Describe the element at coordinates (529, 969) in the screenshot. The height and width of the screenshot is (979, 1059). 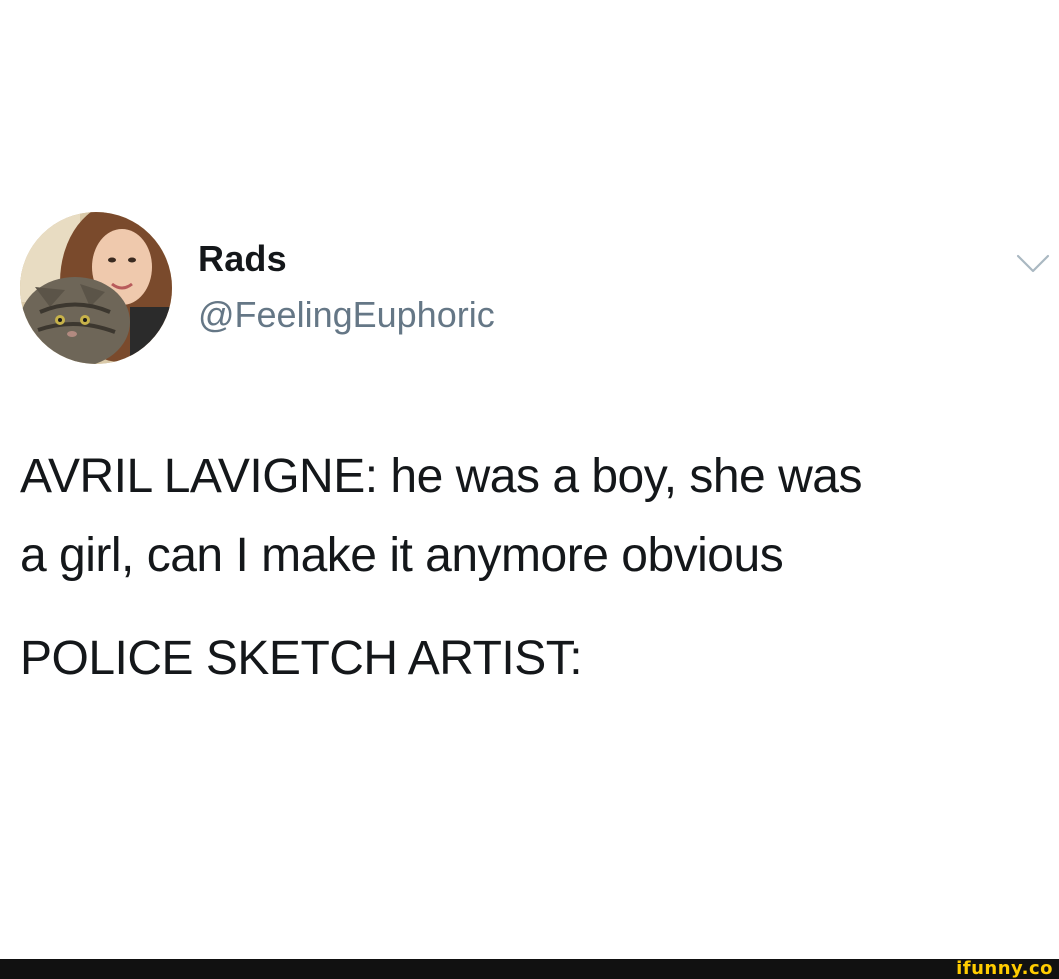
I see `watermark-bar: ifunny.co` at that location.